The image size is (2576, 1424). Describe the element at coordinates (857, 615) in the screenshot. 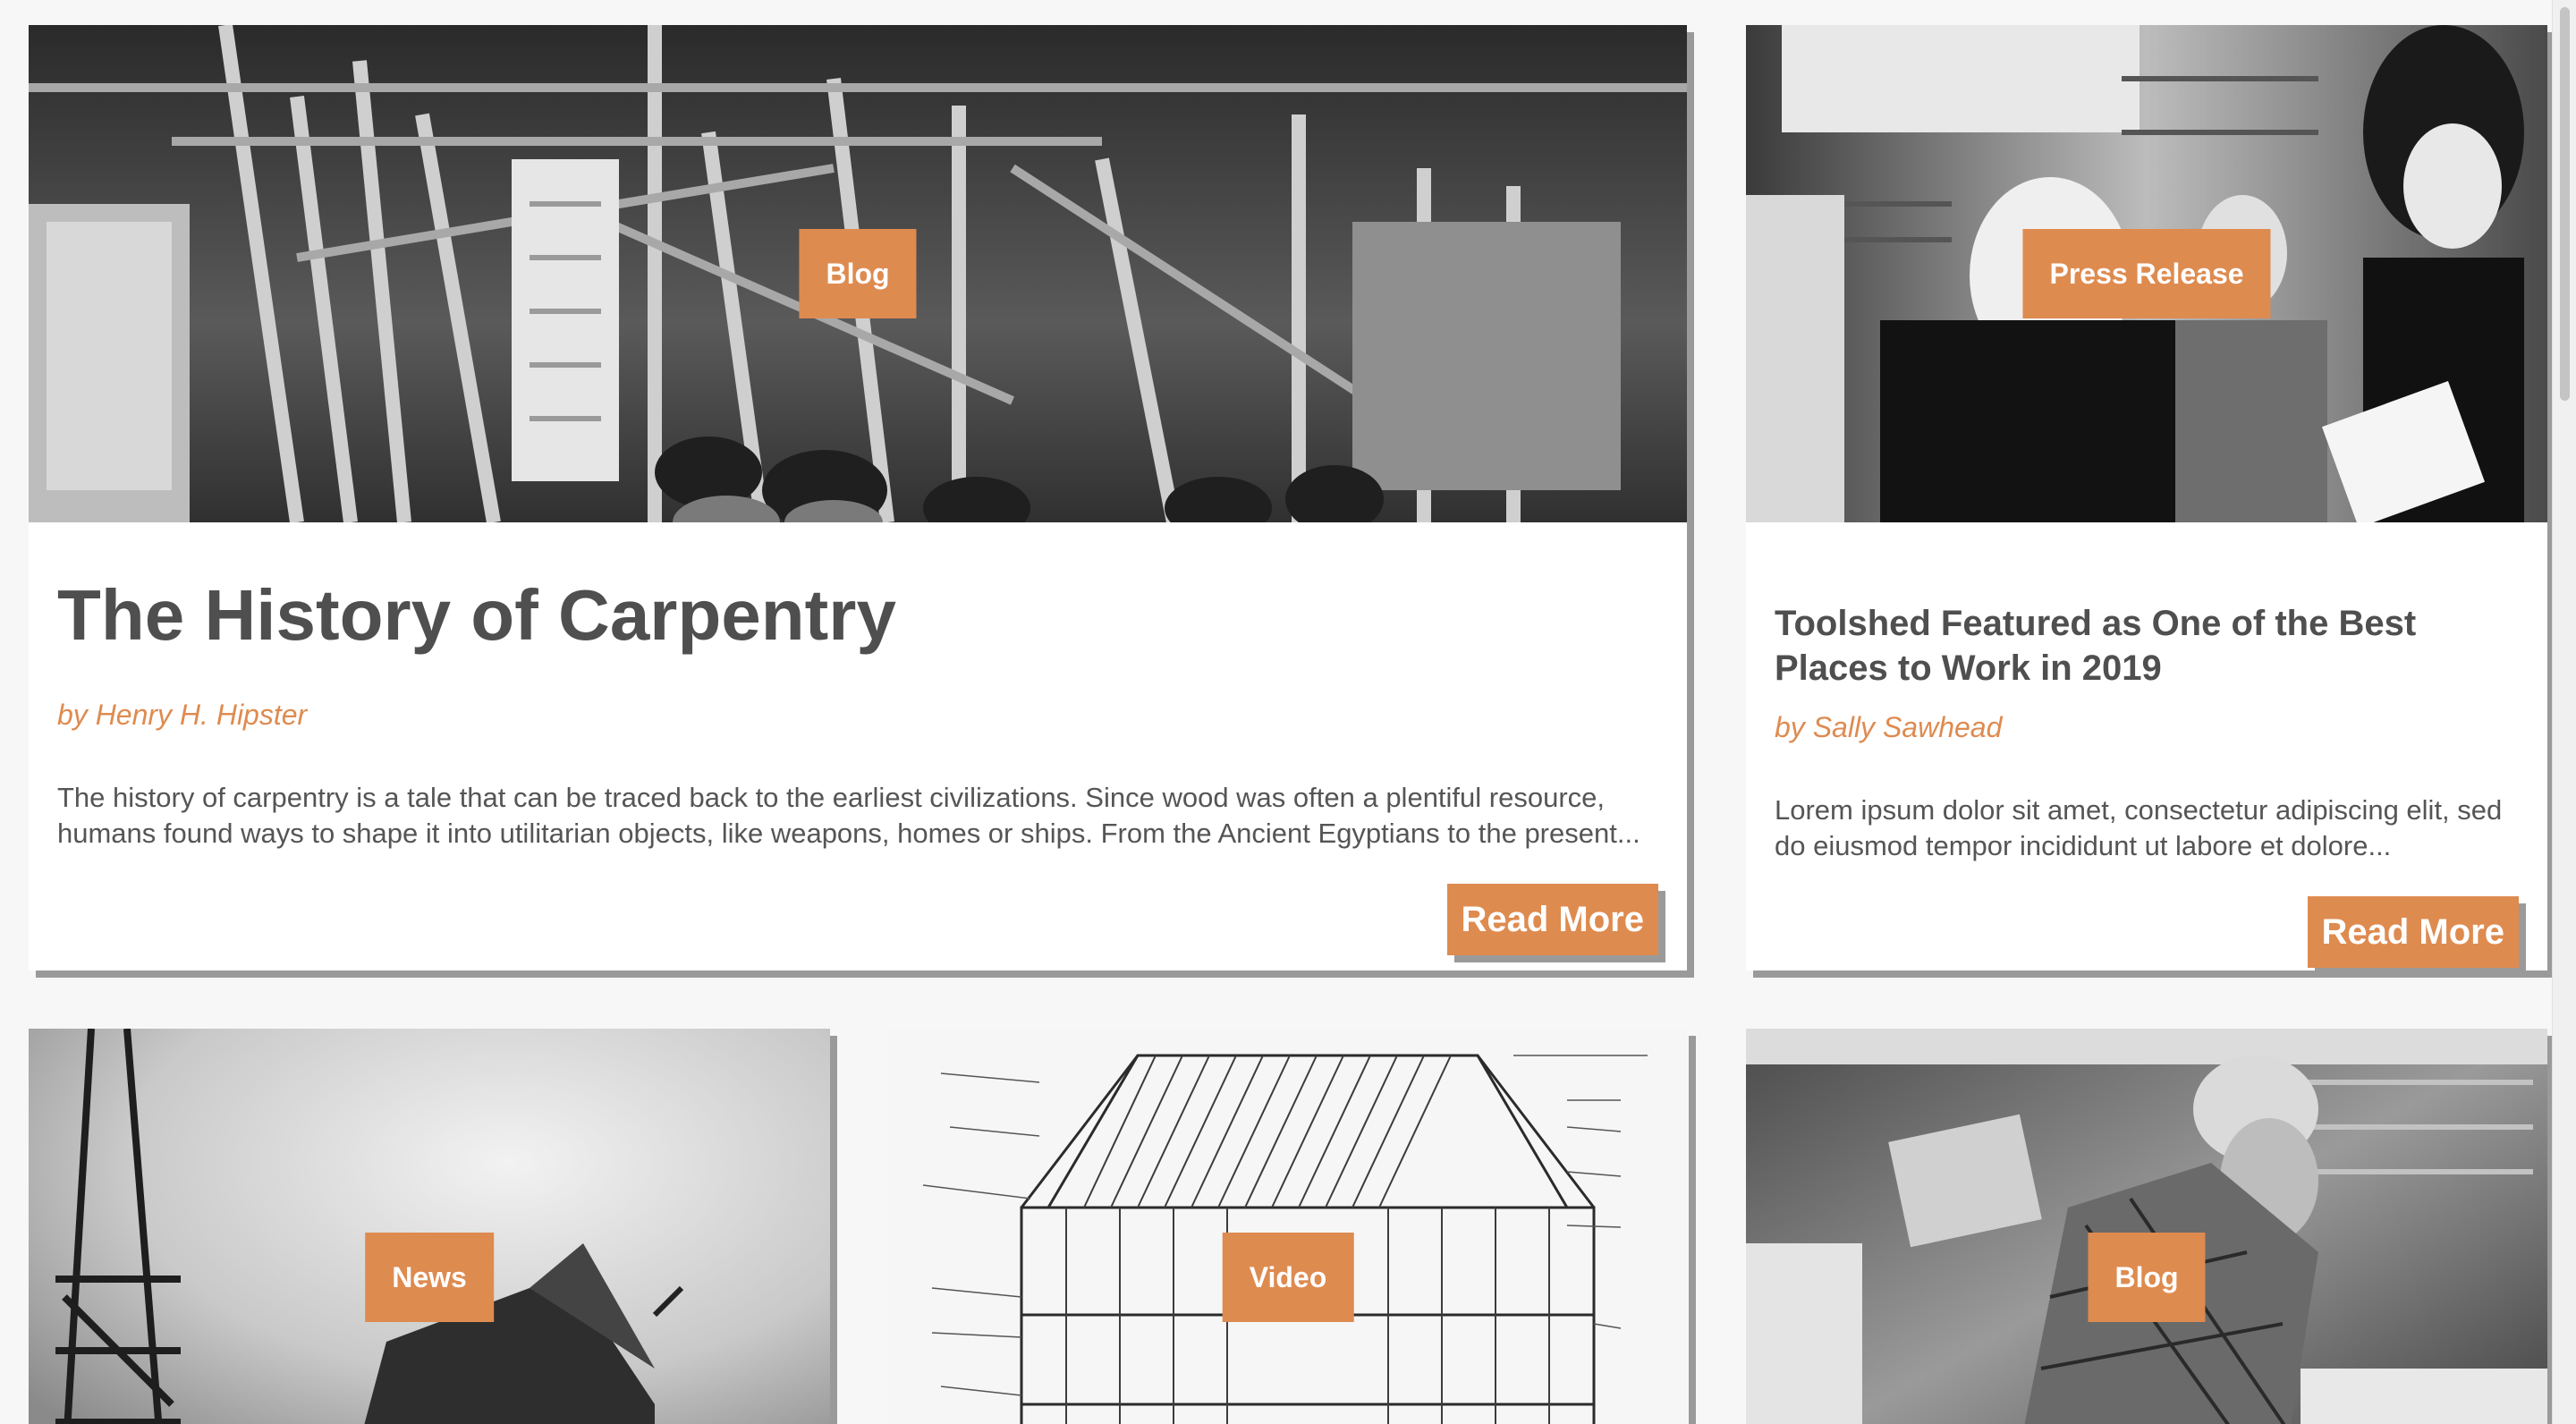

I see `featured-post-title: The History of Carpentry` at that location.